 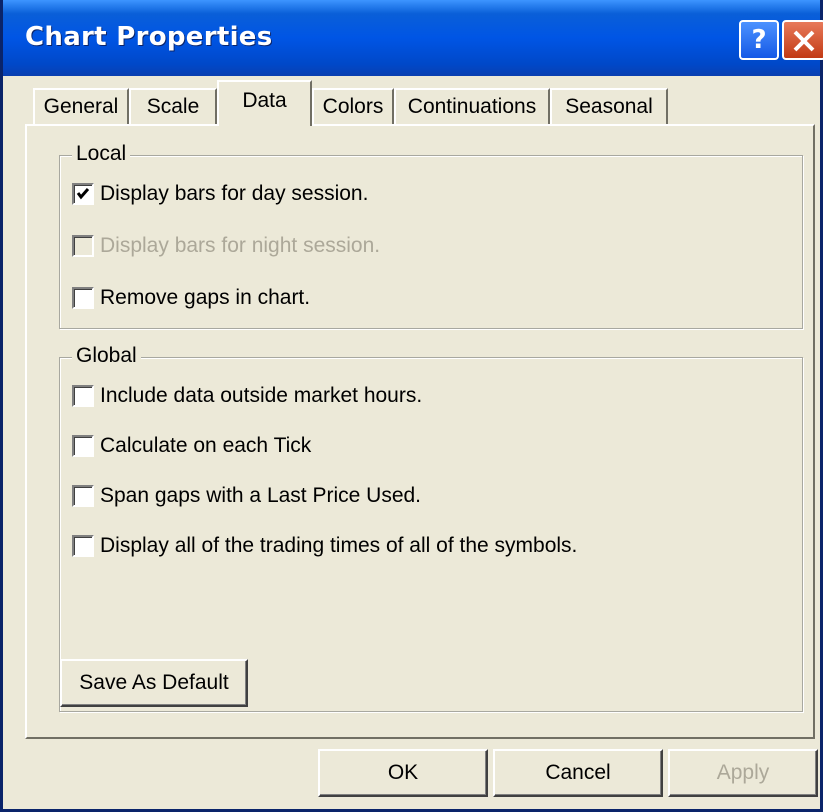 I want to click on remove-gaps-checkbox, so click(x=83, y=298).